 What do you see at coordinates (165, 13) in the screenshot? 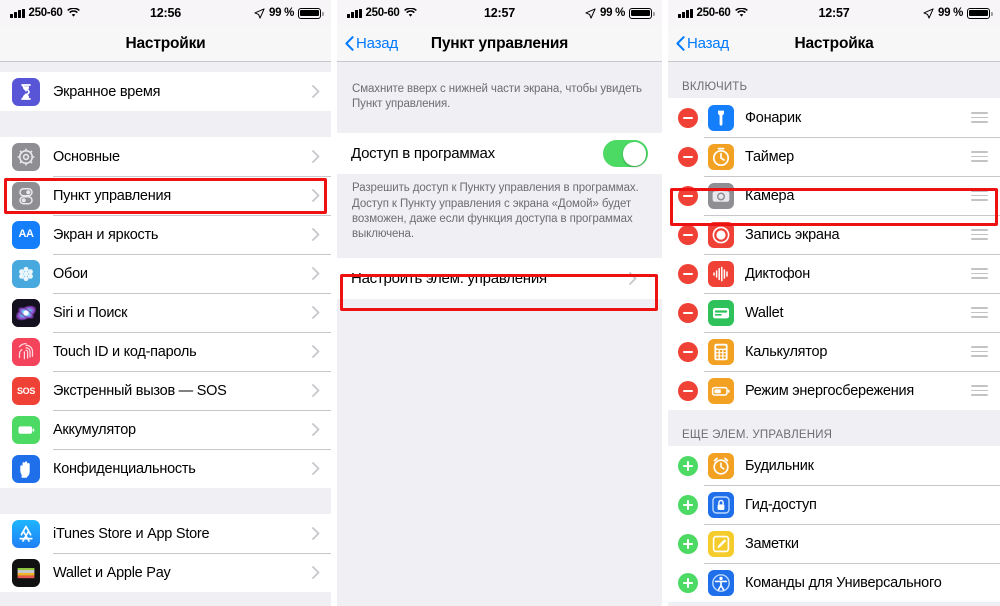
I see `status-bar: 250-60 12:56 99 %` at bounding box center [165, 13].